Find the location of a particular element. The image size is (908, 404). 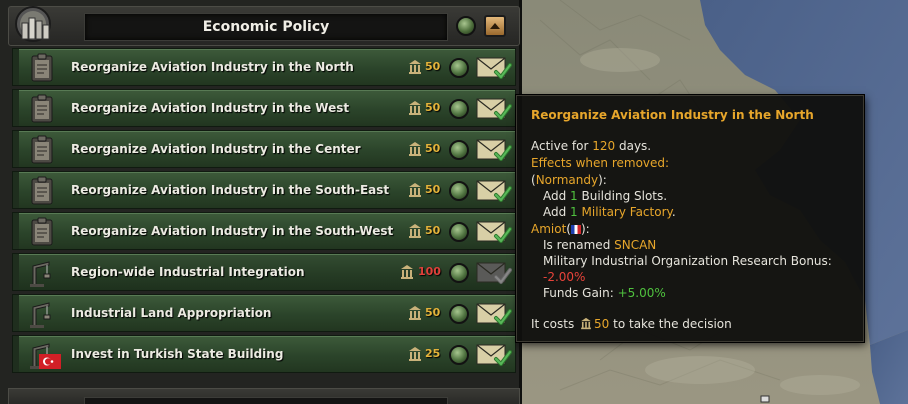

industry-category-icon is located at coordinates (33, 24).